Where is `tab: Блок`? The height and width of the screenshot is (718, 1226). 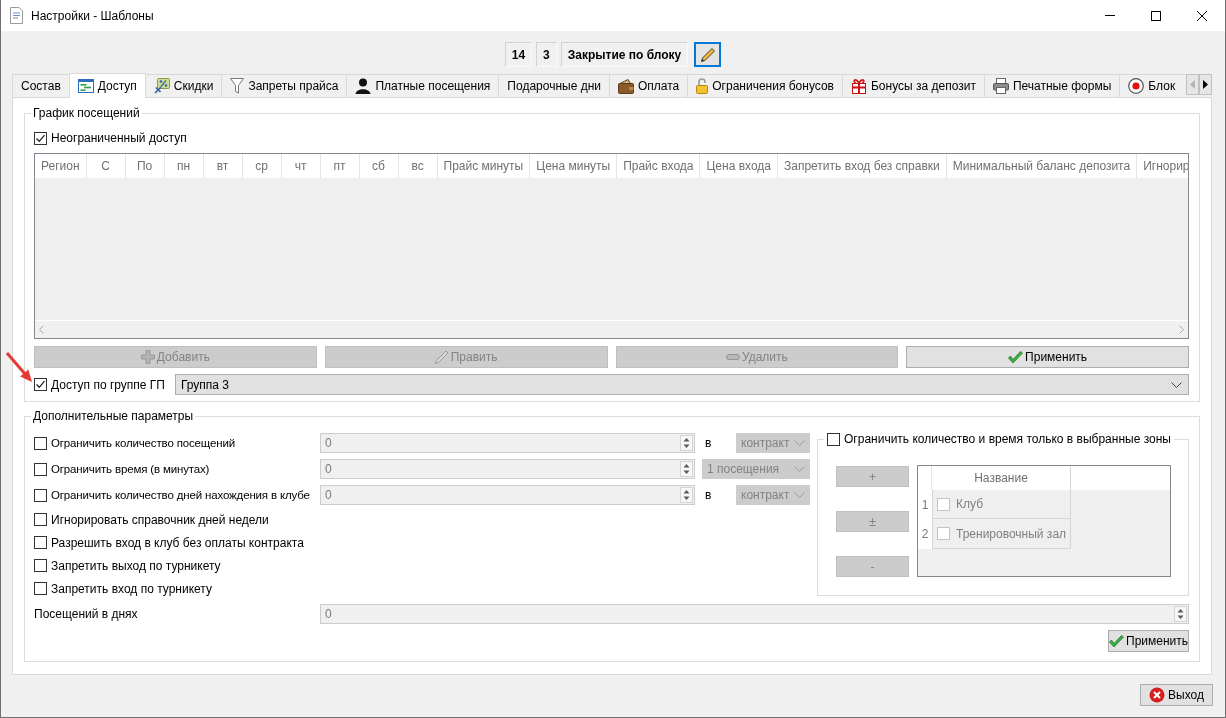
tab: Блок is located at coordinates (1152, 85).